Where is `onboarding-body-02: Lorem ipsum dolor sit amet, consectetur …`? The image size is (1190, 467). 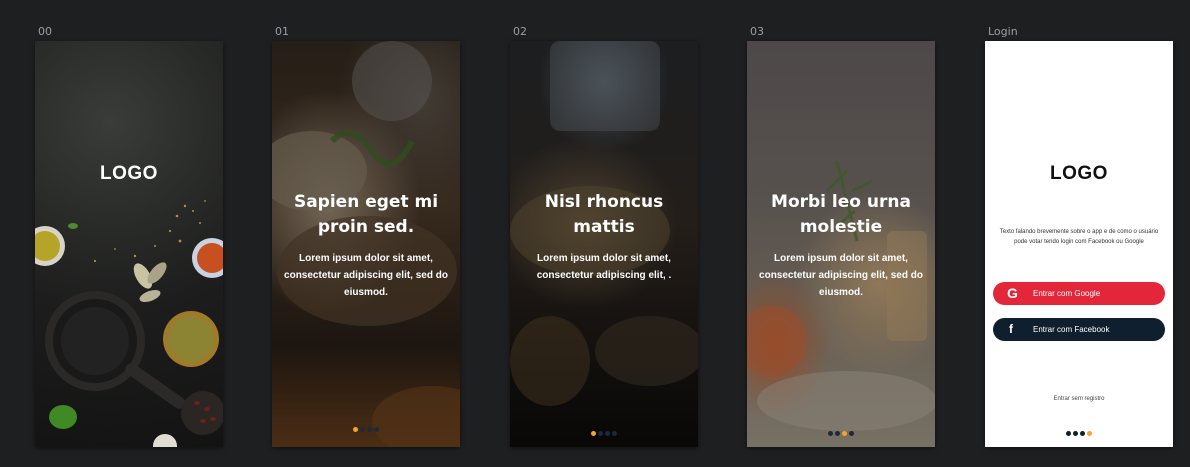
onboarding-body-02: Lorem ipsum dolor sit amet, consectetur … is located at coordinates (604, 267).